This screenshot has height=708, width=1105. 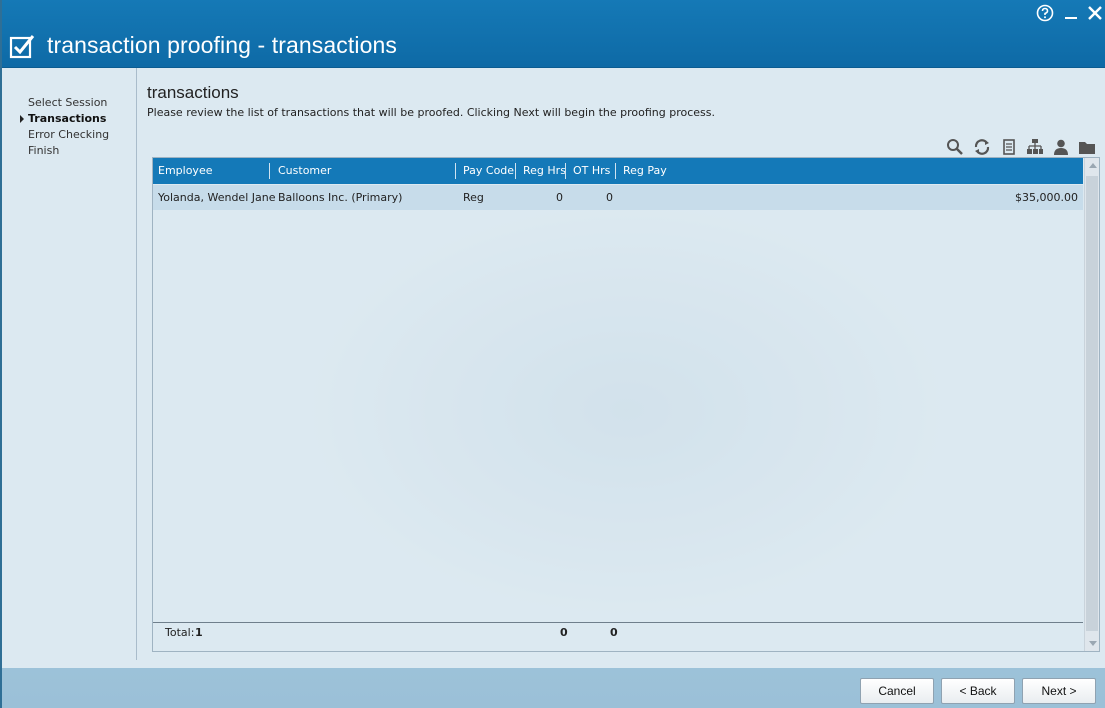 What do you see at coordinates (1071, 13) in the screenshot?
I see `minimize-icon` at bounding box center [1071, 13].